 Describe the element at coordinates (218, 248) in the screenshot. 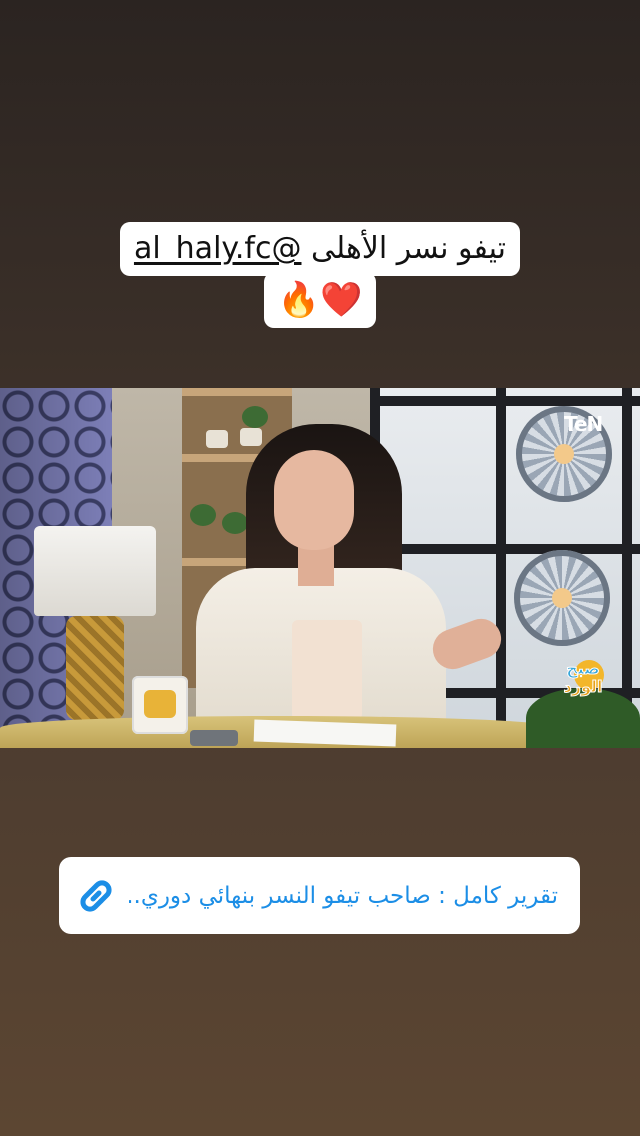

I see `mention-link: @al_haly.fc` at that location.